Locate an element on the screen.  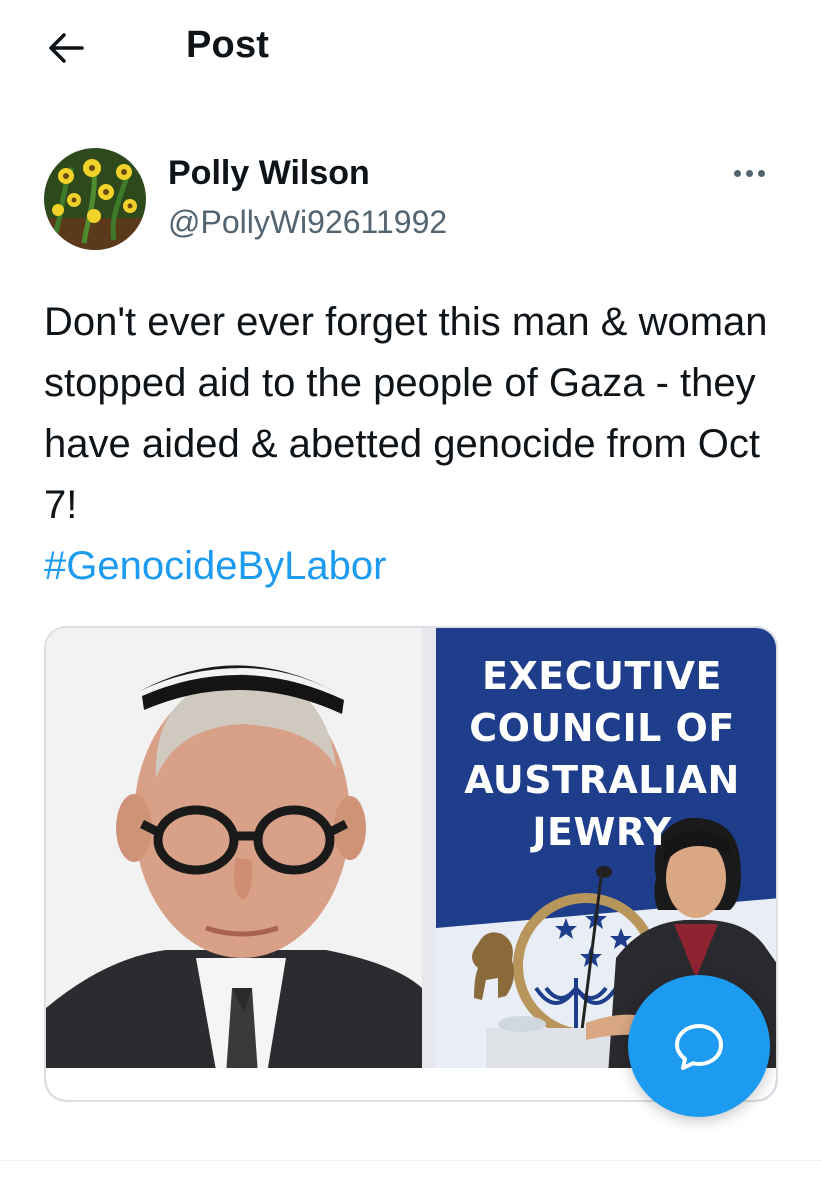
banner-line: JEWRY is located at coordinates (602, 832).